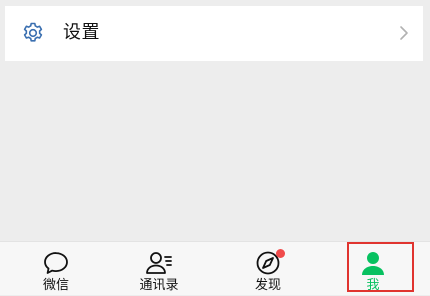 The width and height of the screenshot is (430, 296). What do you see at coordinates (56, 263) in the screenshot?
I see `chat-bubble-icon` at bounding box center [56, 263].